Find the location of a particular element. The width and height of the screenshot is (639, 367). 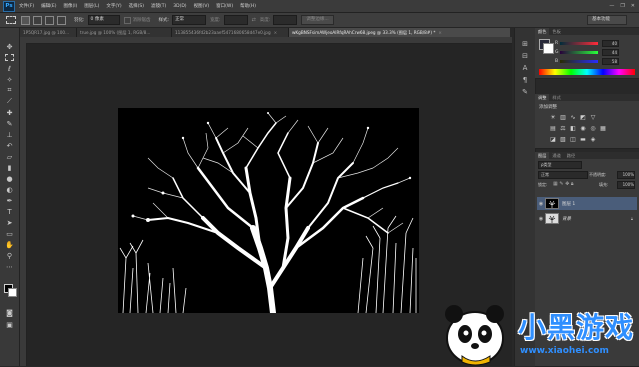

blue-value: 58 is located at coordinates (610, 61).